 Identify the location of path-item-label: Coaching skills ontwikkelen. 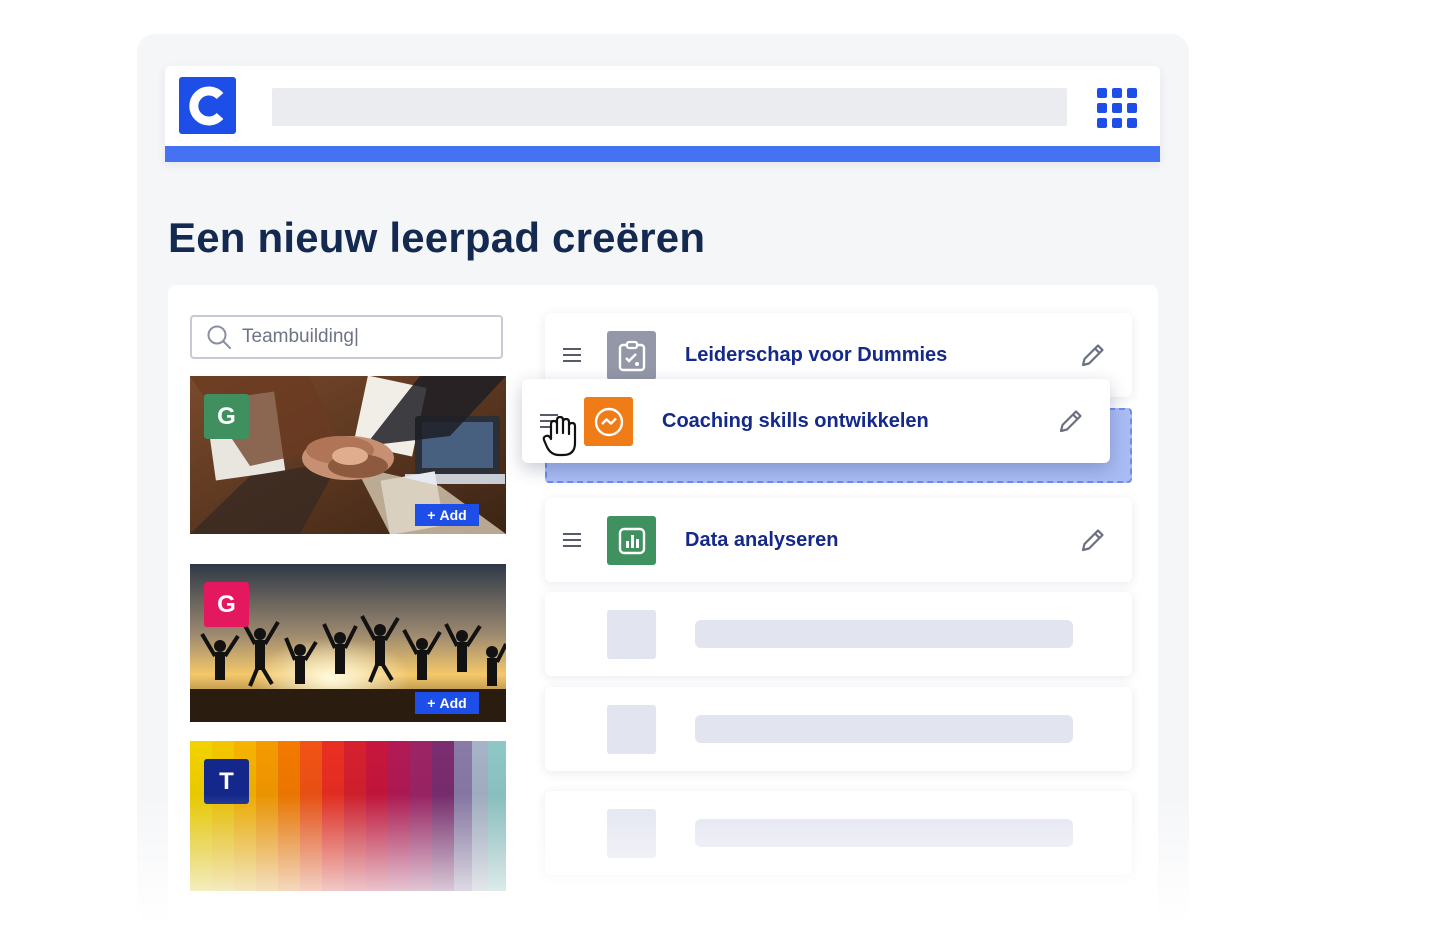
(795, 420).